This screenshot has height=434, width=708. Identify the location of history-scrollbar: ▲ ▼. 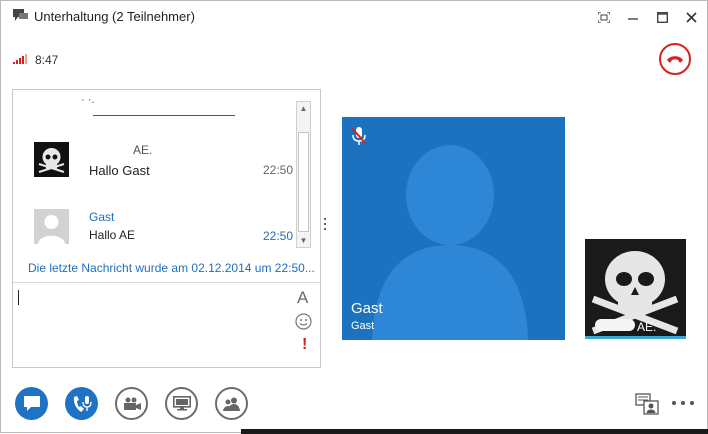
(303, 174).